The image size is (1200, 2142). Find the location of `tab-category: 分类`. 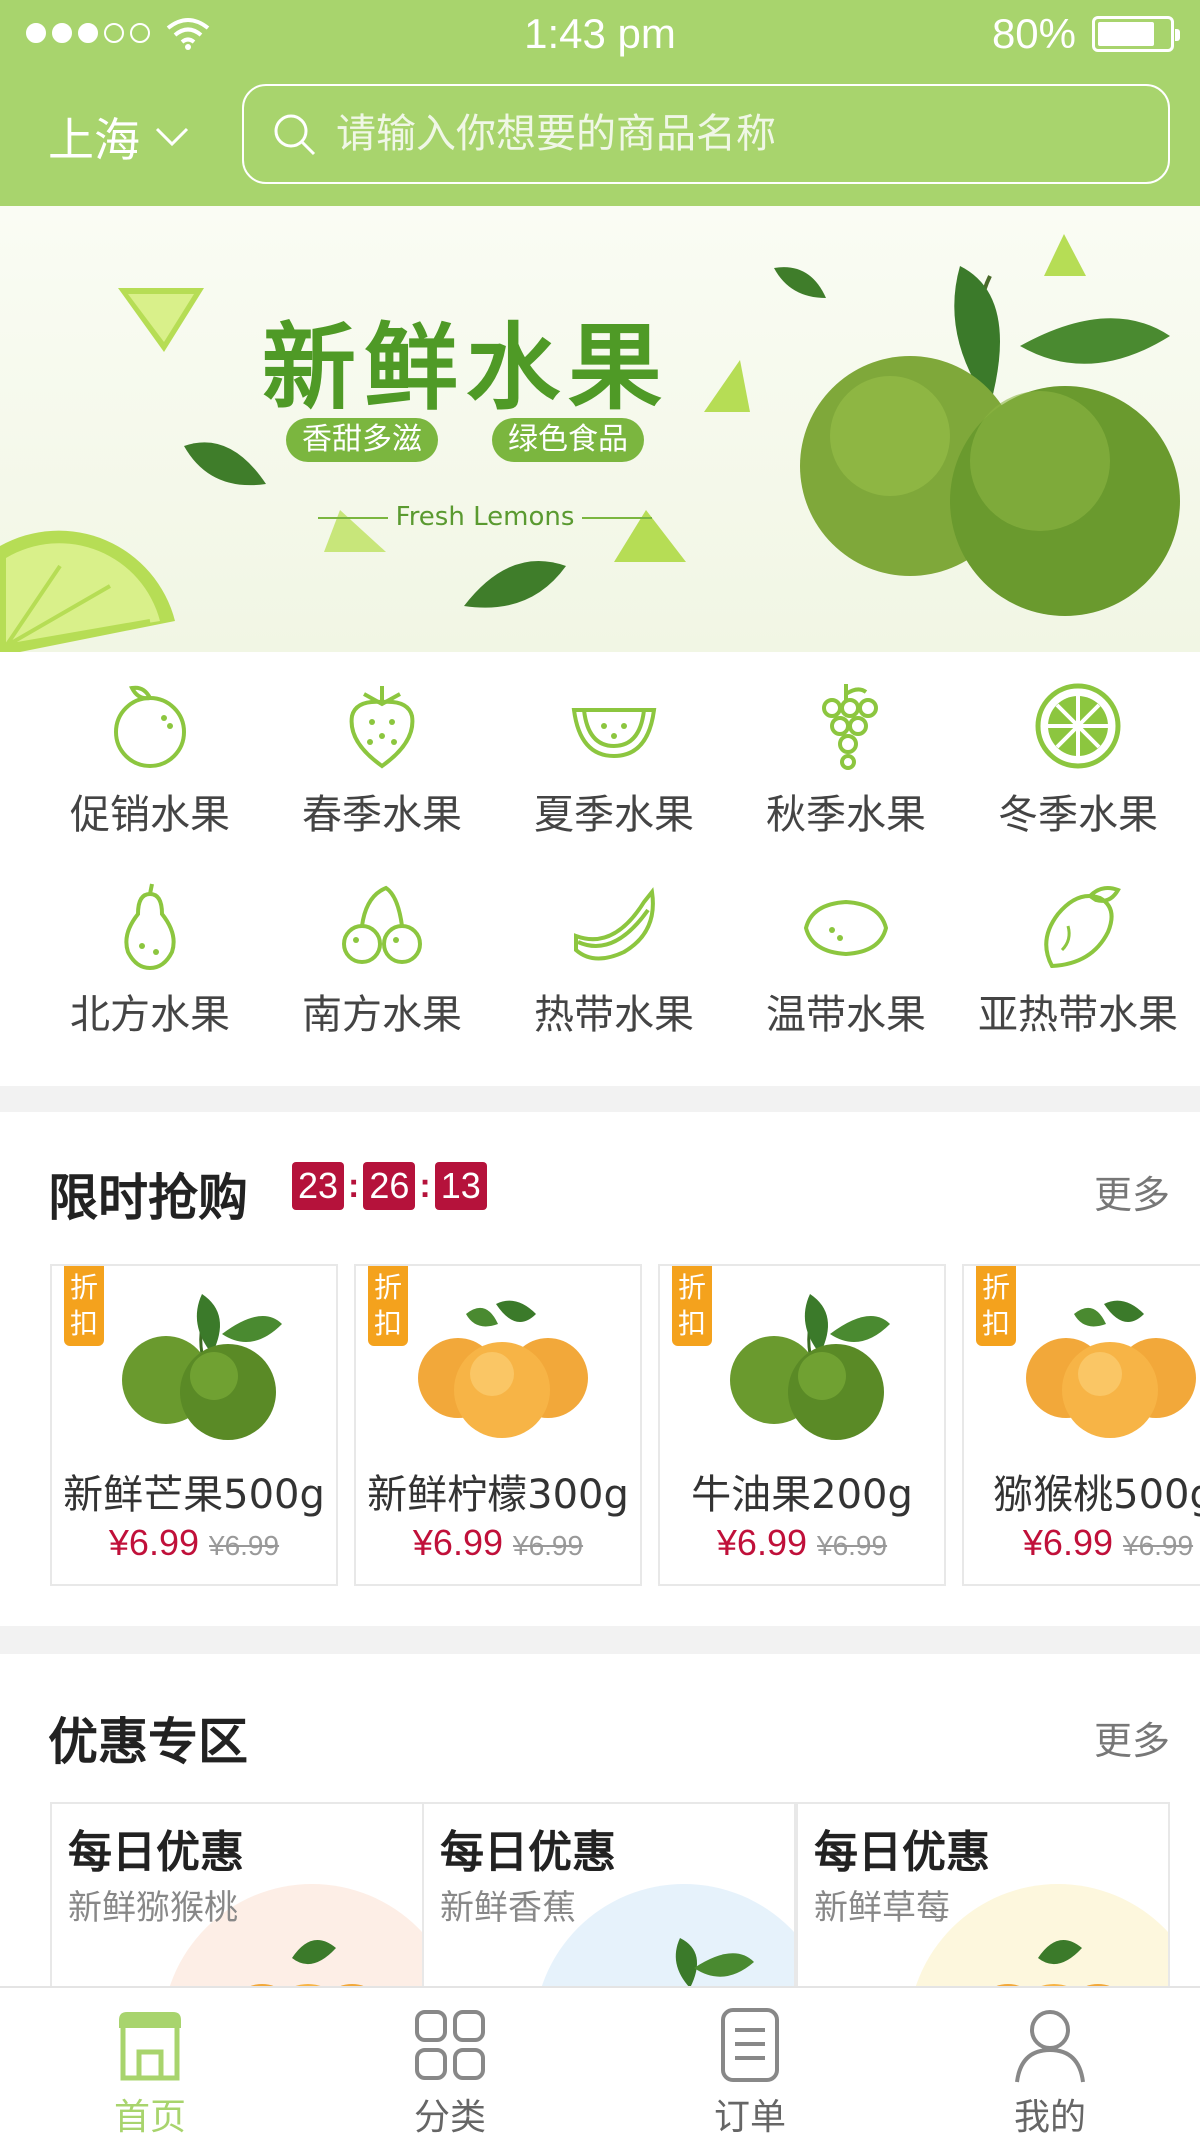

tab-category: 分类 is located at coordinates (450, 2065).